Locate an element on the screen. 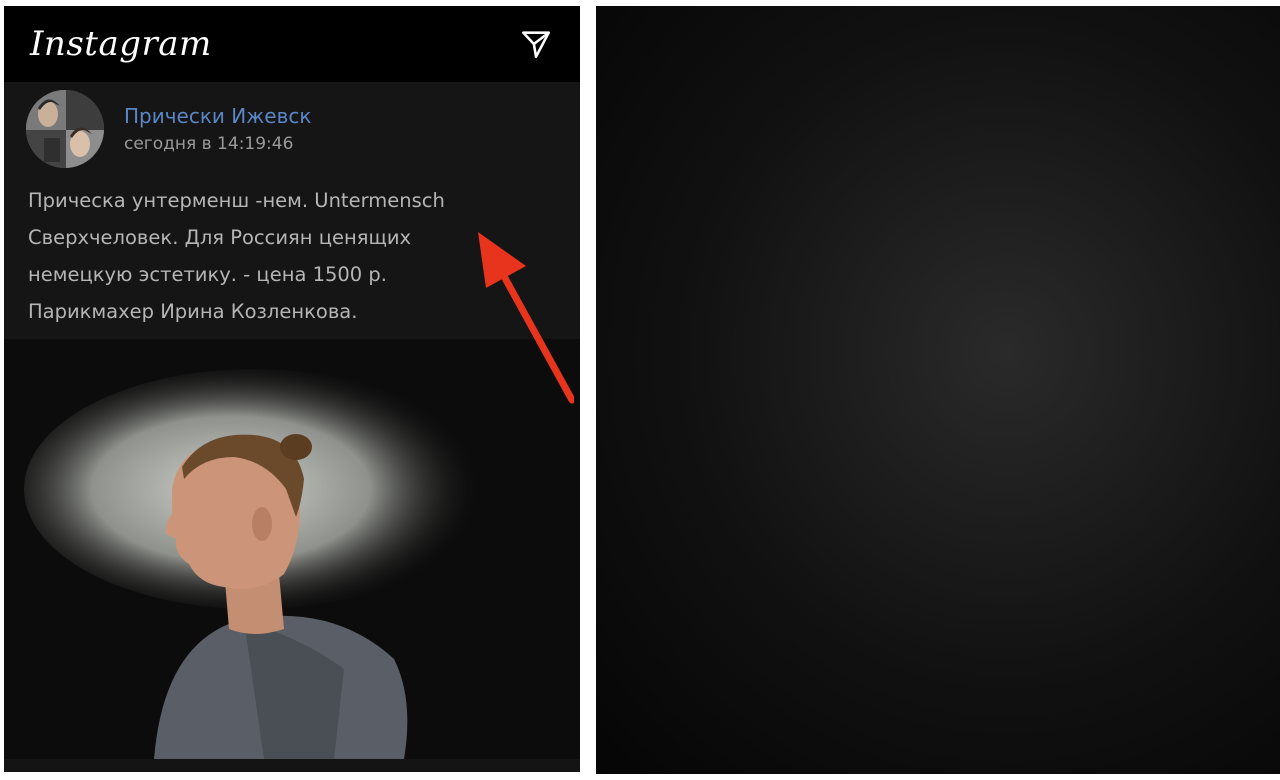 This screenshot has width=1280, height=780. instagram-logo: Instagram is located at coordinates (121, 44).